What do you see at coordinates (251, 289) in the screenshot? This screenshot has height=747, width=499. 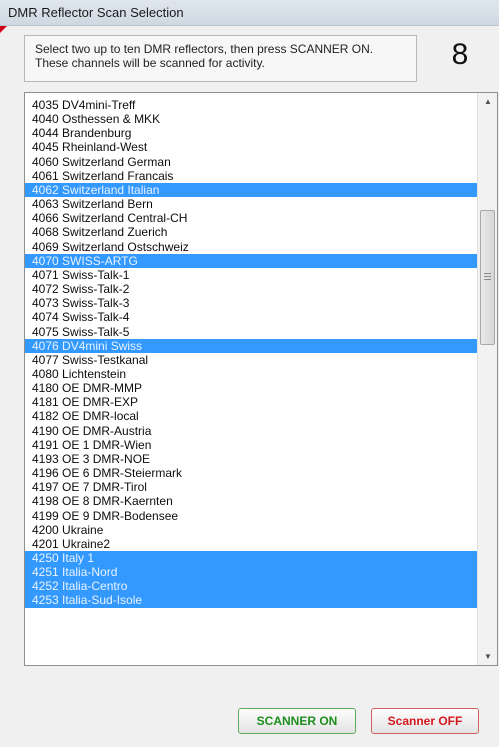 I see `list-item: 4072 Swiss-Talk-2` at bounding box center [251, 289].